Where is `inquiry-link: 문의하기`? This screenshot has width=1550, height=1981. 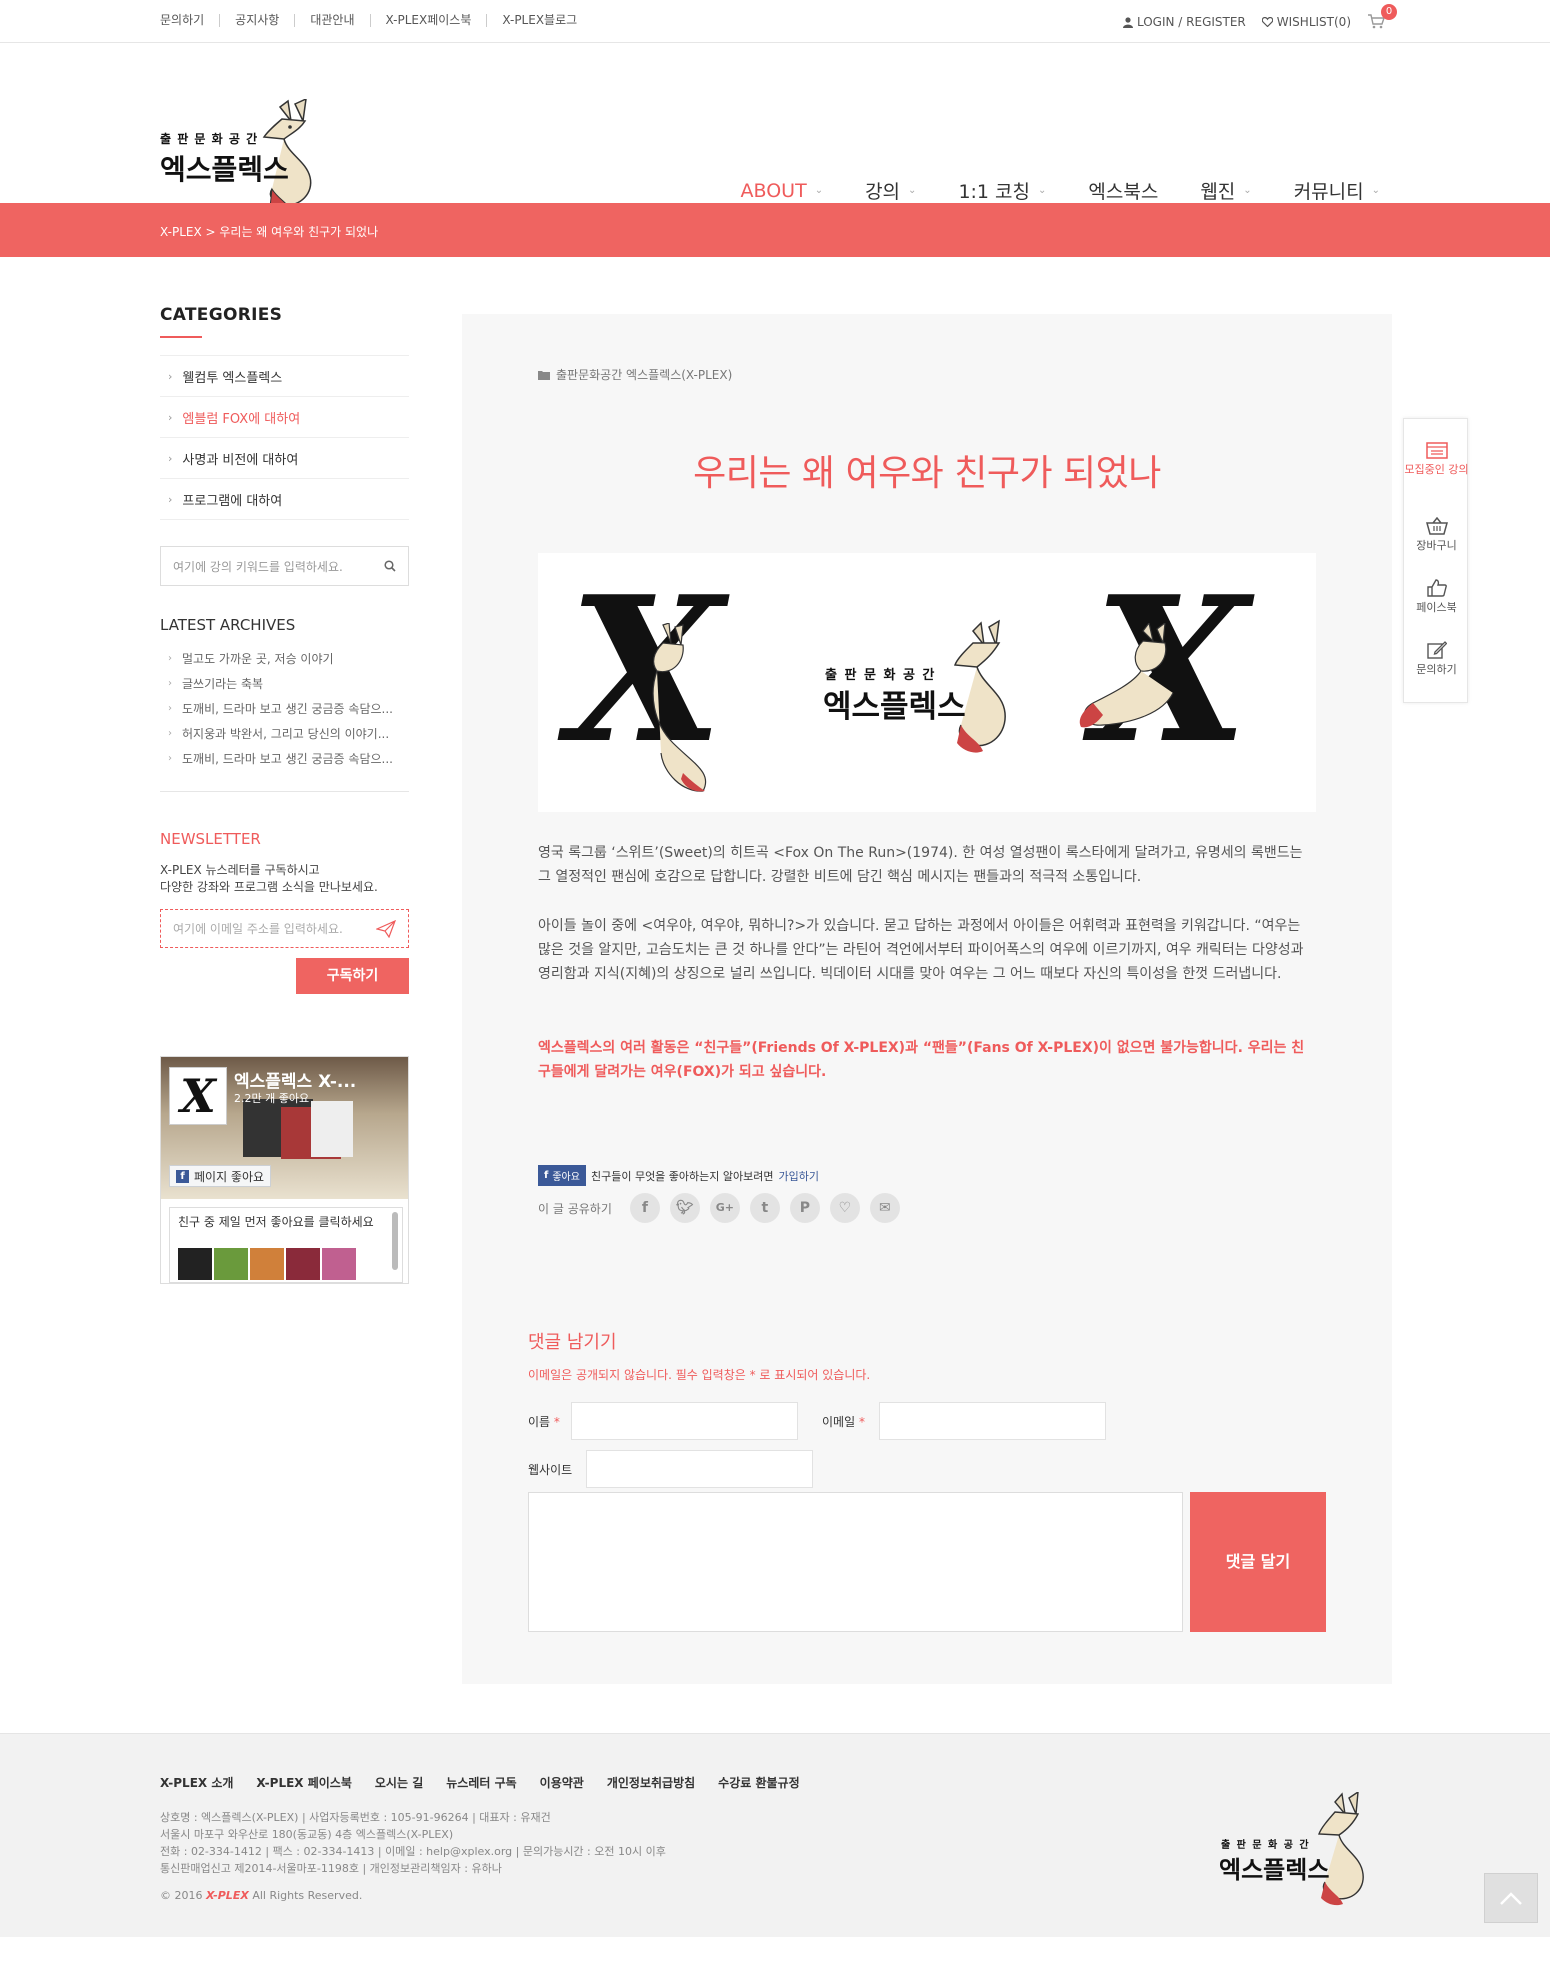 inquiry-link: 문의하기 is located at coordinates (190, 20).